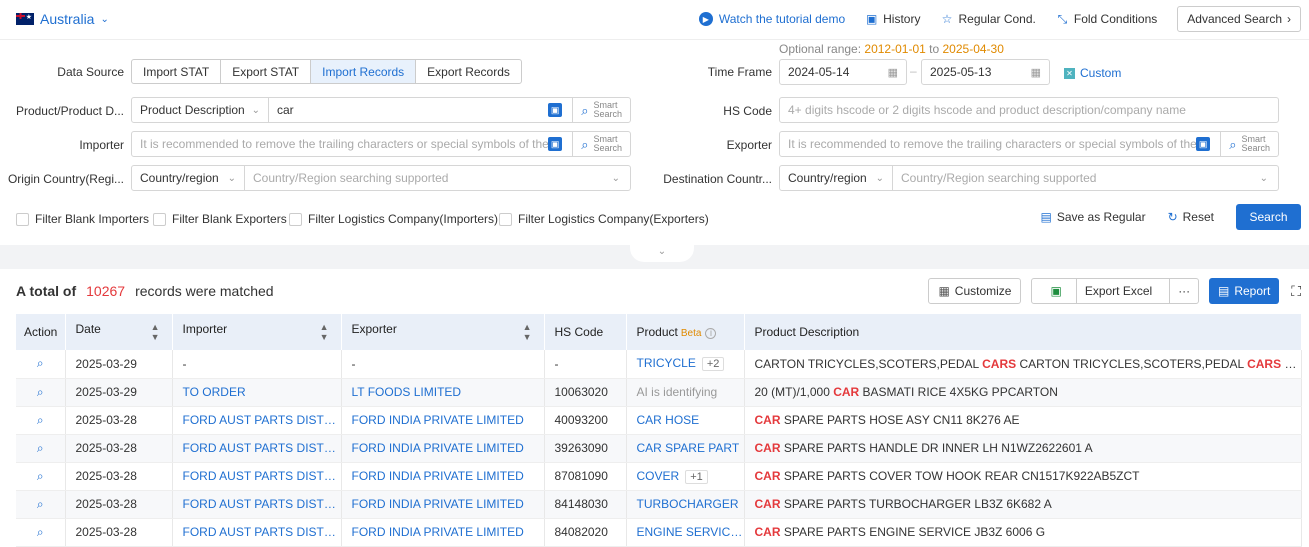 Image resolution: width=1309 pixels, height=547 pixels. Describe the element at coordinates (1244, 291) in the screenshot. I see `report-button: ▤ Report` at that location.